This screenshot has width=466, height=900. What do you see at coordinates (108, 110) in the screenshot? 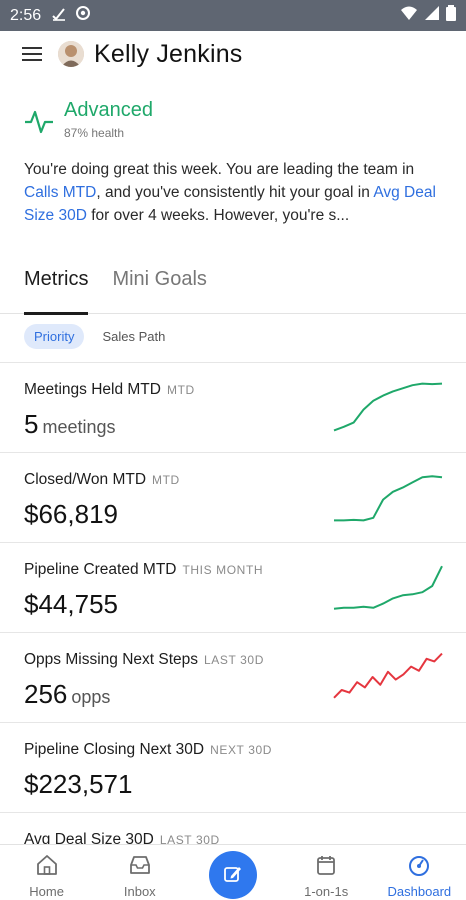
I see `health-level: Advanced` at bounding box center [108, 110].